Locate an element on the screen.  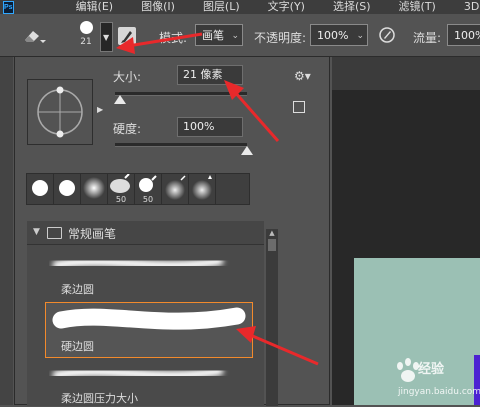
gear-icon: ⚙▾ is located at coordinates (302, 76).